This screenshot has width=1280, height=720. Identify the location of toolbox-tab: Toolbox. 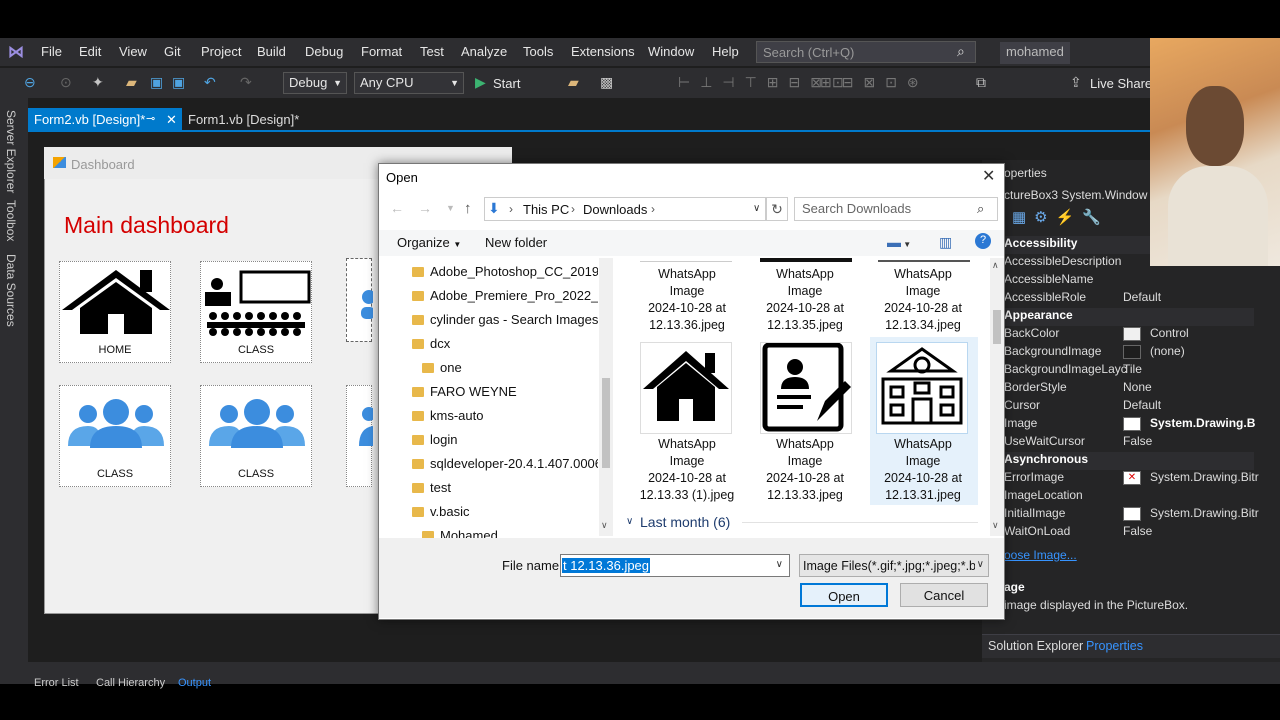
(11, 220).